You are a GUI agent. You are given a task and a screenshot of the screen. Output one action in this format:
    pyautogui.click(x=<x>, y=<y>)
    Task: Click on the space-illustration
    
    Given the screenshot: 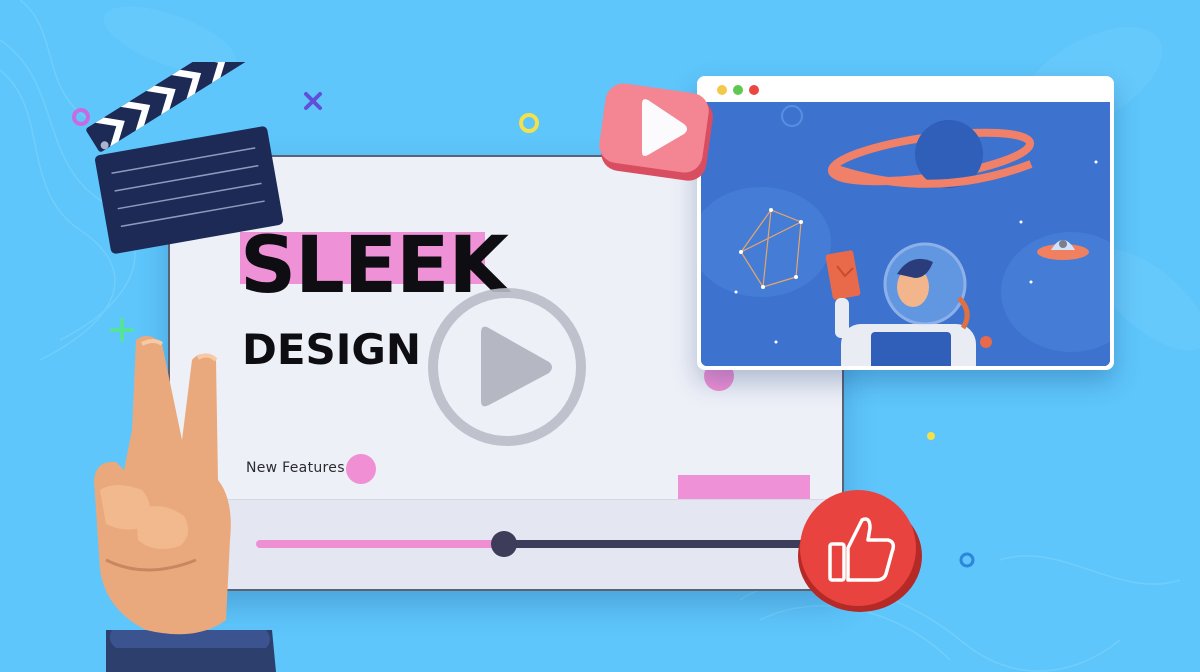 What is the action you would take?
    pyautogui.click(x=905, y=234)
    